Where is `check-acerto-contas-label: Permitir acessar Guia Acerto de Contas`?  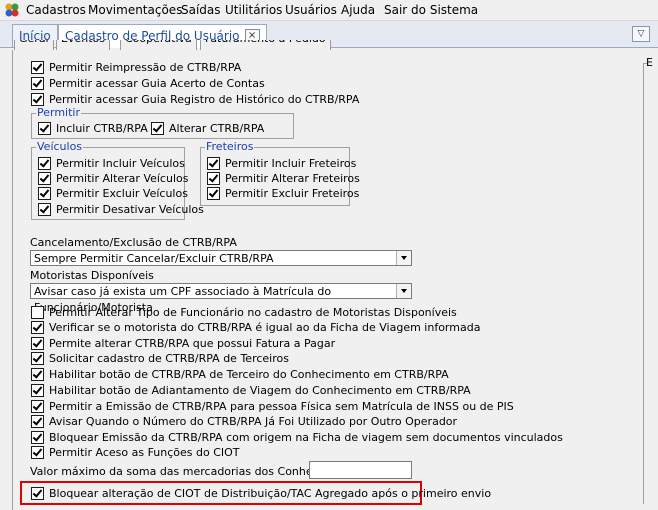 check-acerto-contas-label: Permitir acessar Guia Acerto de Contas is located at coordinates (157, 83).